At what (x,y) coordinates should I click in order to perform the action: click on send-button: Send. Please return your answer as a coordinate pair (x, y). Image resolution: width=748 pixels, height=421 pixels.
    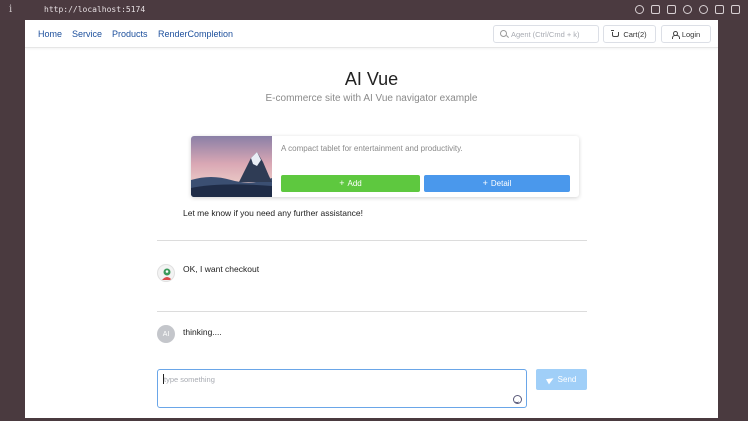
    Looking at the image, I should click on (561, 379).